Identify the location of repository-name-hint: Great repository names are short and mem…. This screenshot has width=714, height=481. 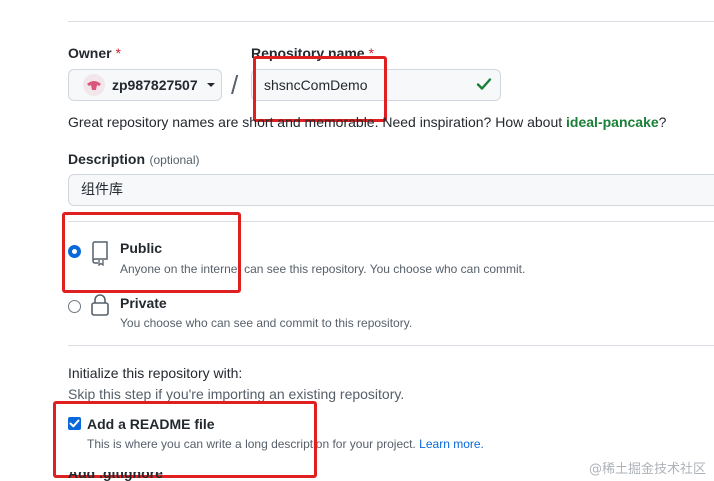
(367, 122).